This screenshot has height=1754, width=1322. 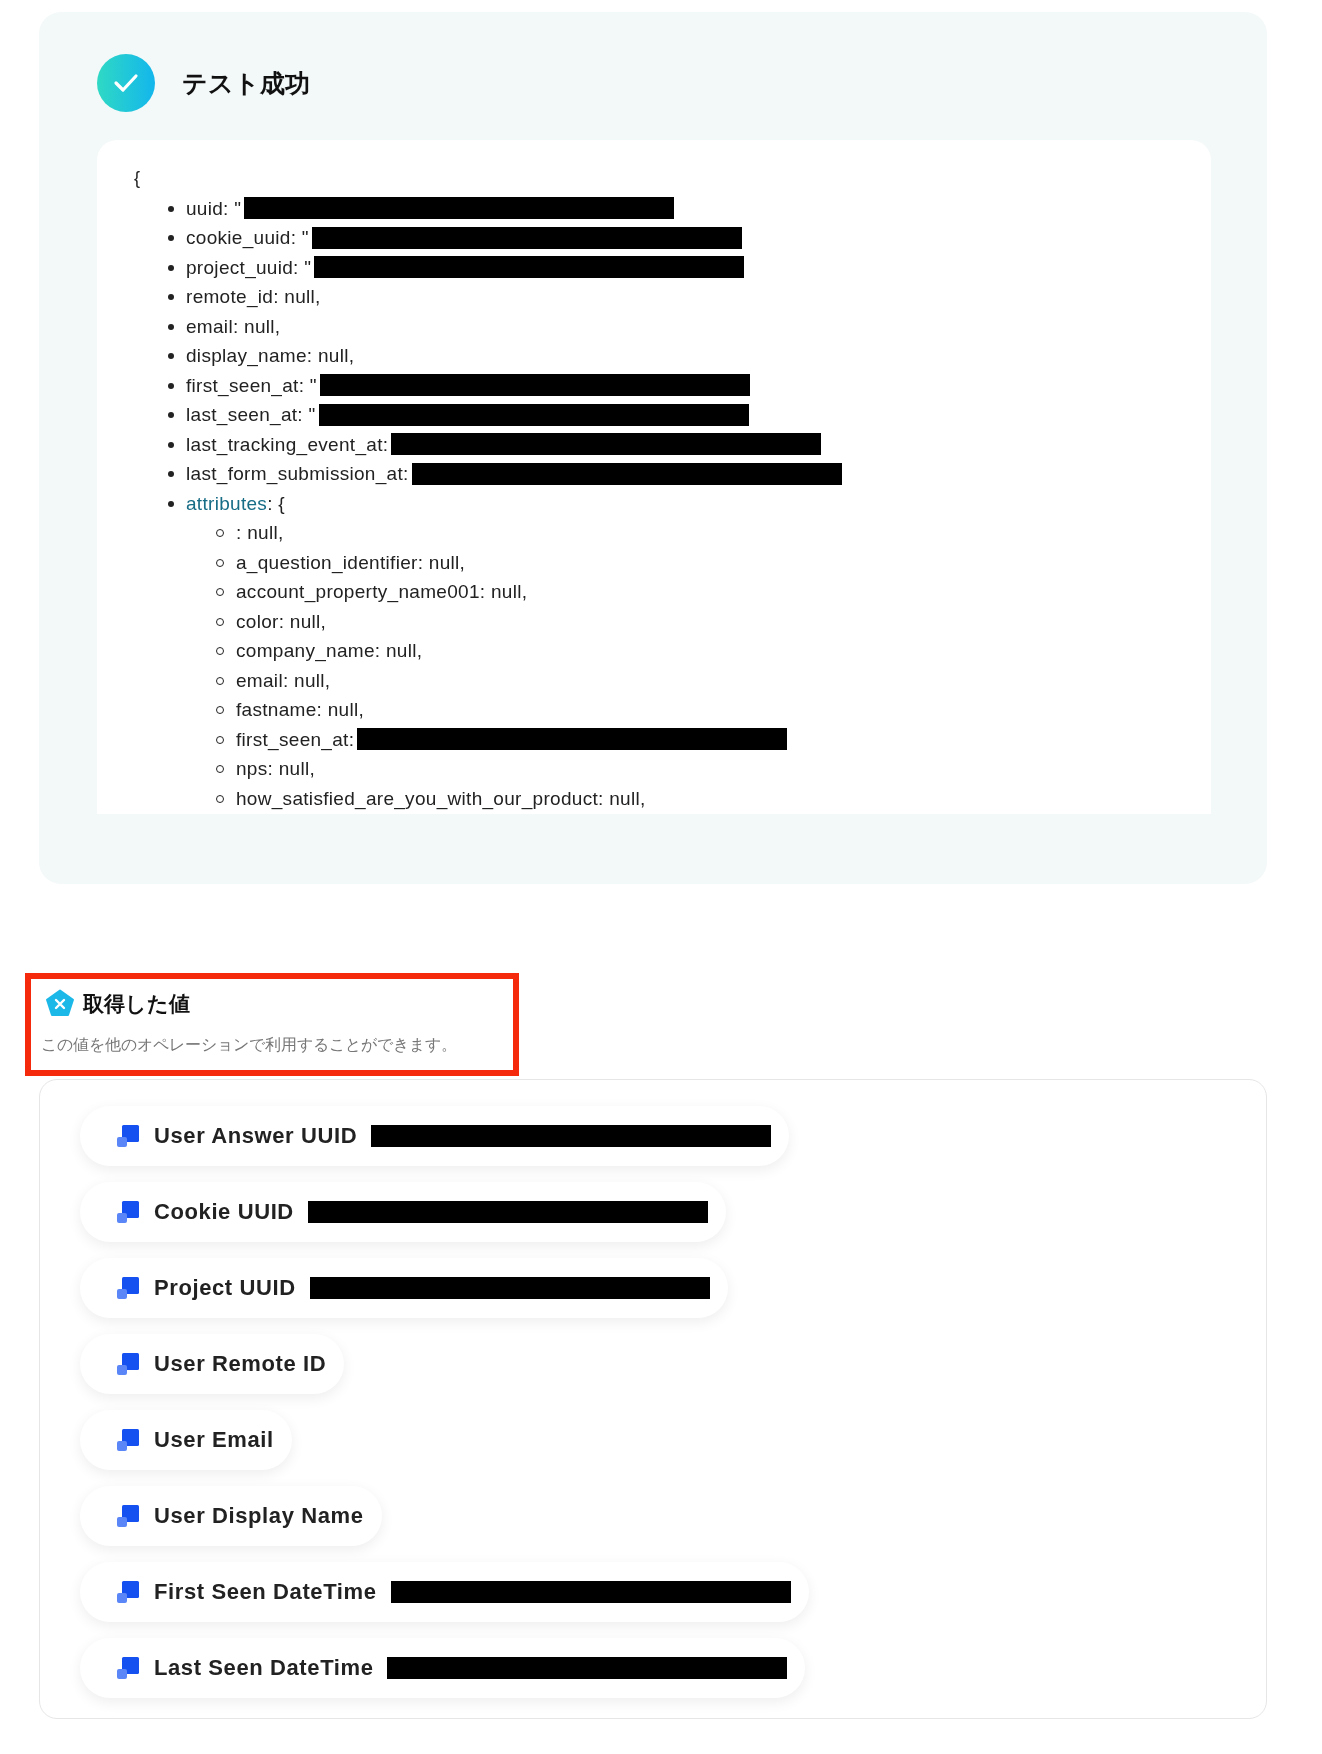 I want to click on value-chip: Cookie UUID, so click(x=403, y=1212).